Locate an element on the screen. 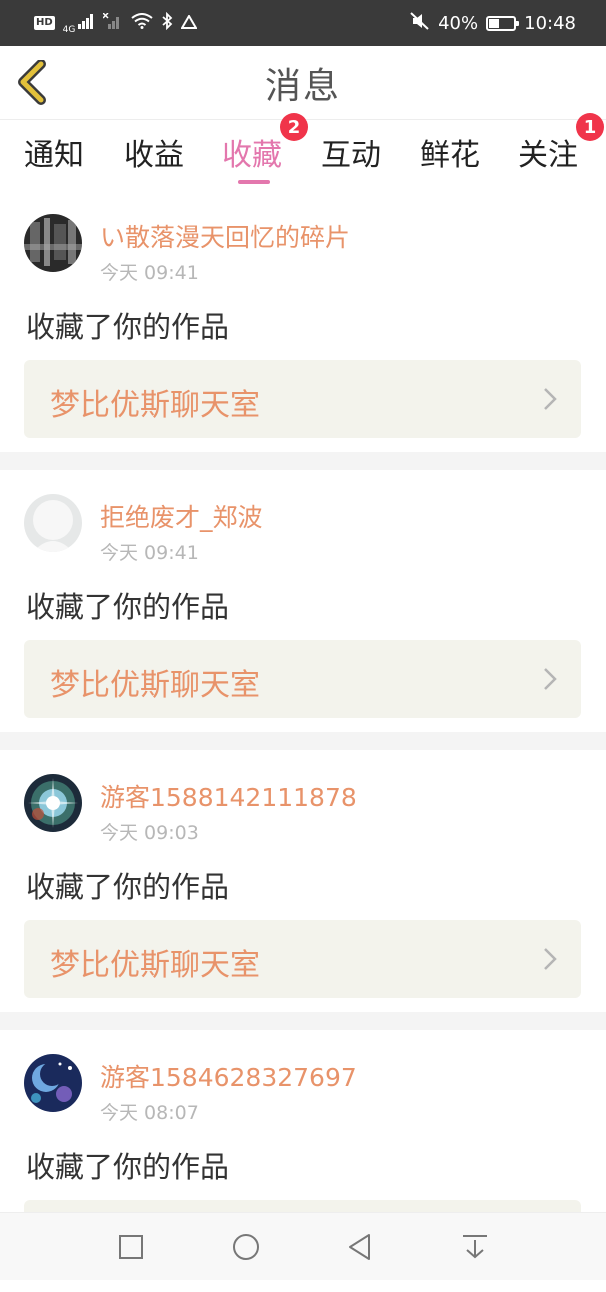  back-button is located at coordinates (34, 82).